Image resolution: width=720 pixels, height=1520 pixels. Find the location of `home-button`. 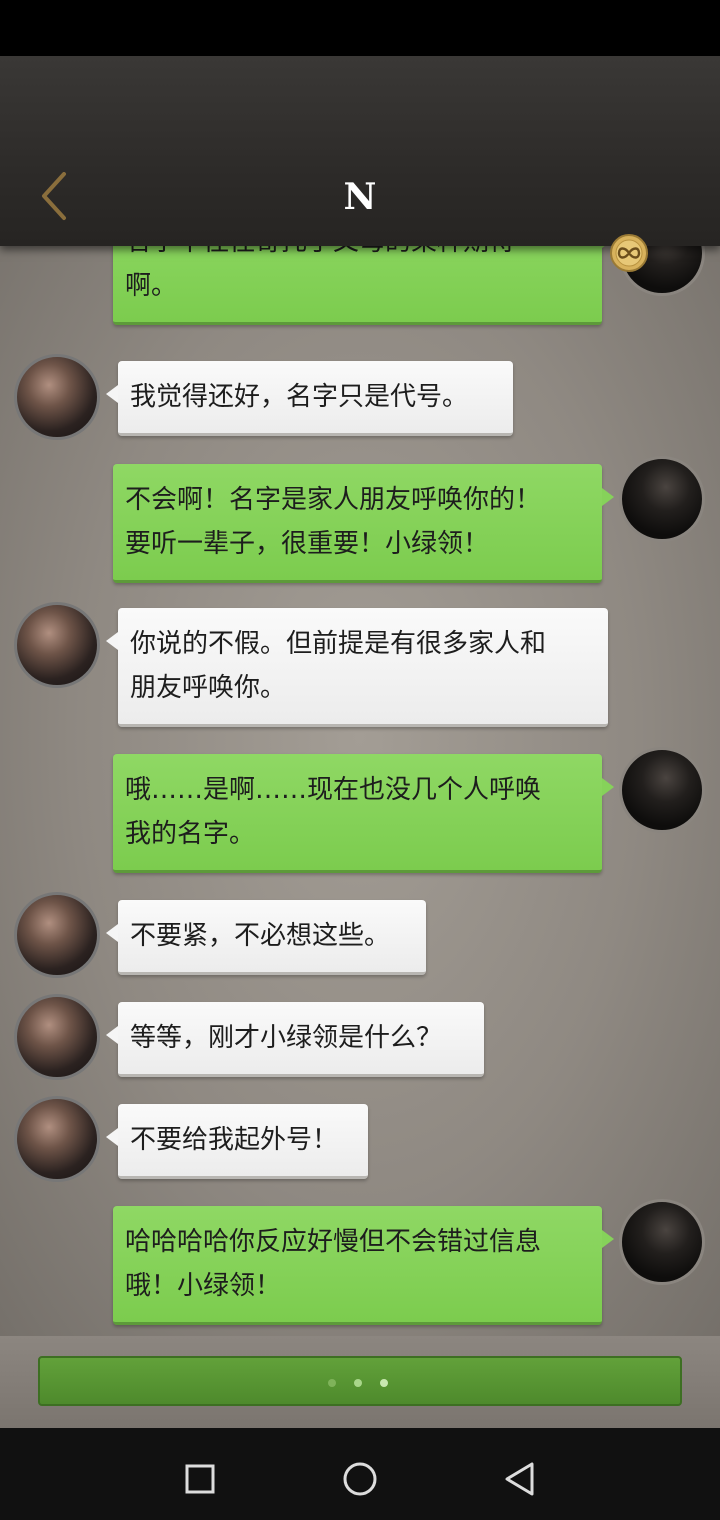

home-button is located at coordinates (360, 1478).